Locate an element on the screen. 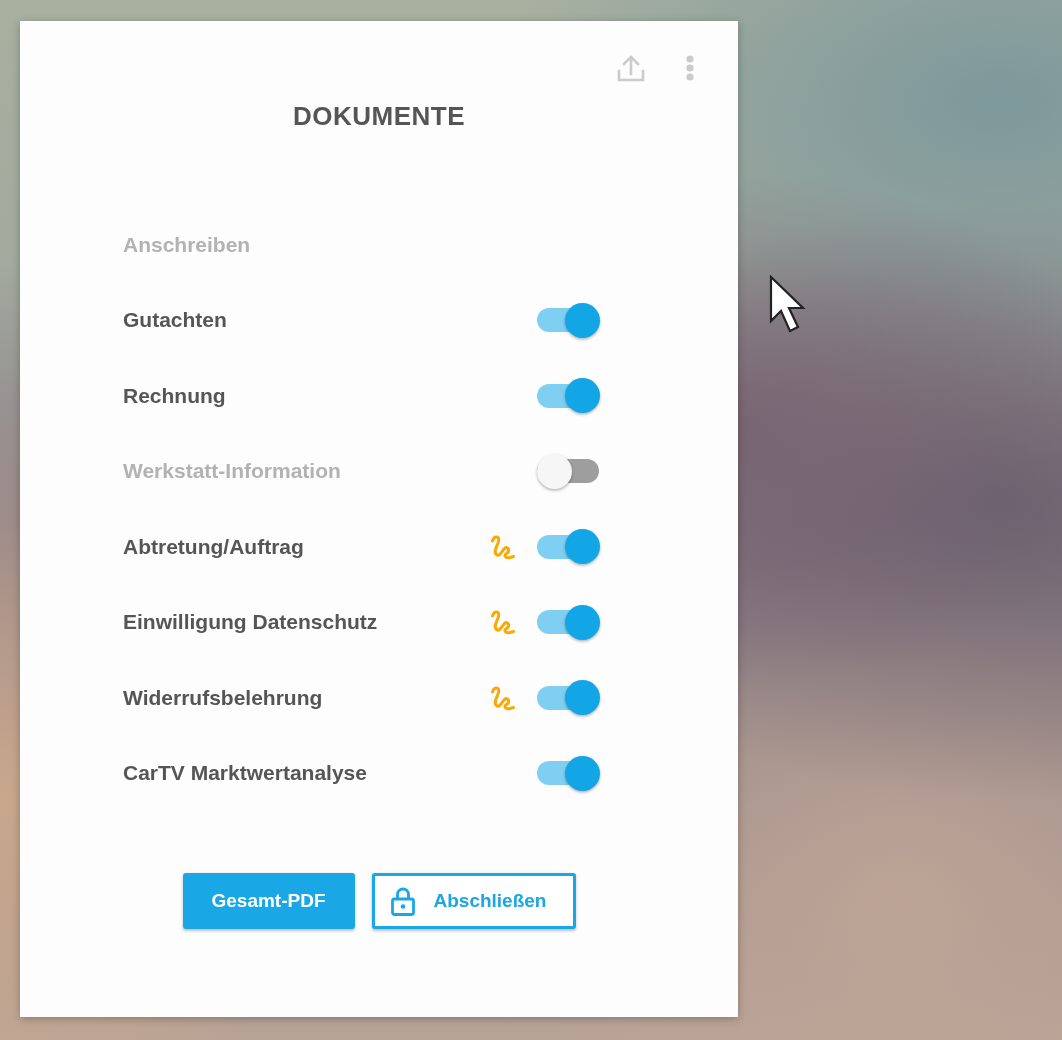 This screenshot has height=1040, width=1062. padlock-icon is located at coordinates (402, 901).